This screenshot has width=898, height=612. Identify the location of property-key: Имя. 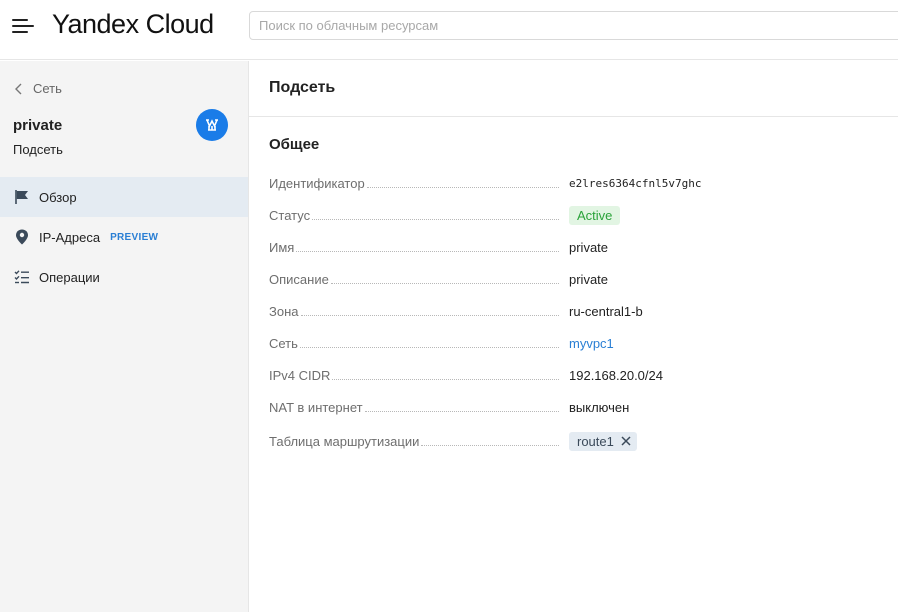
(282, 247).